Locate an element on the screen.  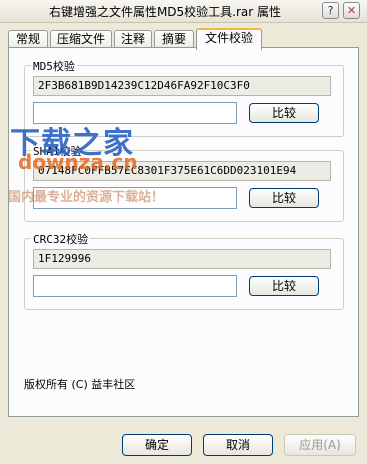
watermark-slogan: 国内最专业的资源下载站！ is located at coordinates (86, 197).